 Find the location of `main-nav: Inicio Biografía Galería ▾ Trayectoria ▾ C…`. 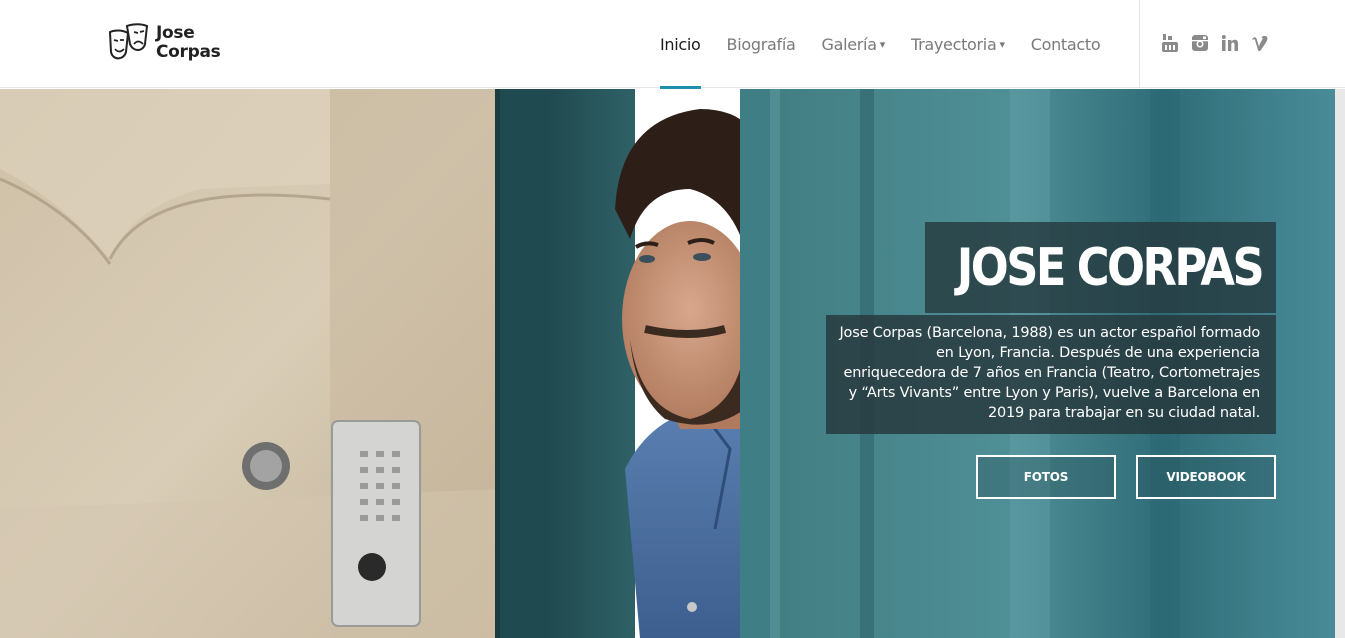

main-nav: Inicio Biografía Galería ▾ Trayectoria ▾ C… is located at coordinates (893, 44).